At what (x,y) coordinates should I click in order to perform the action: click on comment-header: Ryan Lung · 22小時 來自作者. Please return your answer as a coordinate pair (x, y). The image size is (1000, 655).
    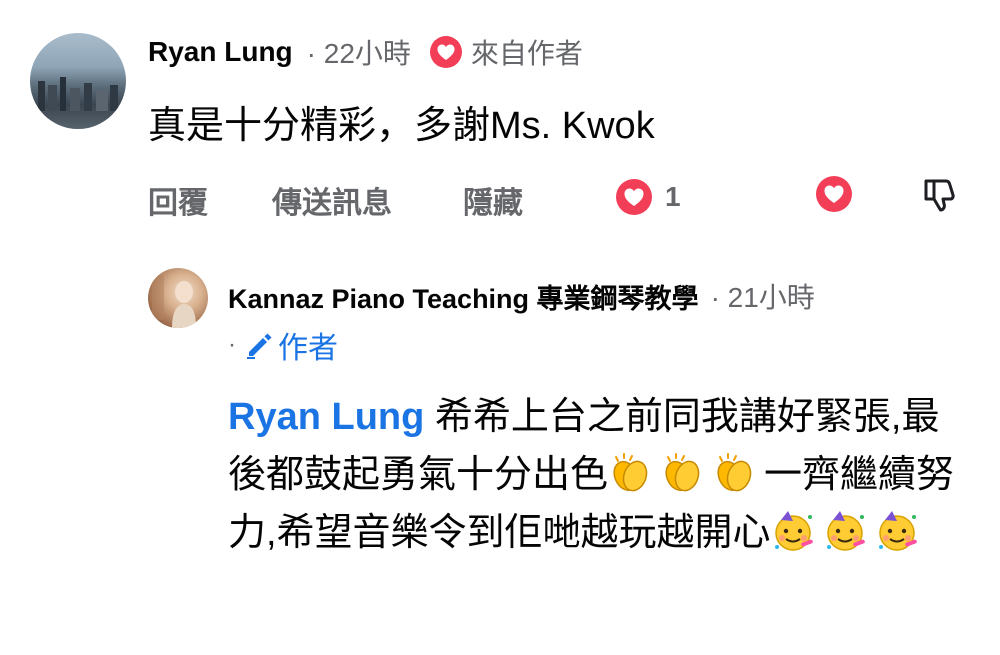
    Looking at the image, I should click on (365, 52).